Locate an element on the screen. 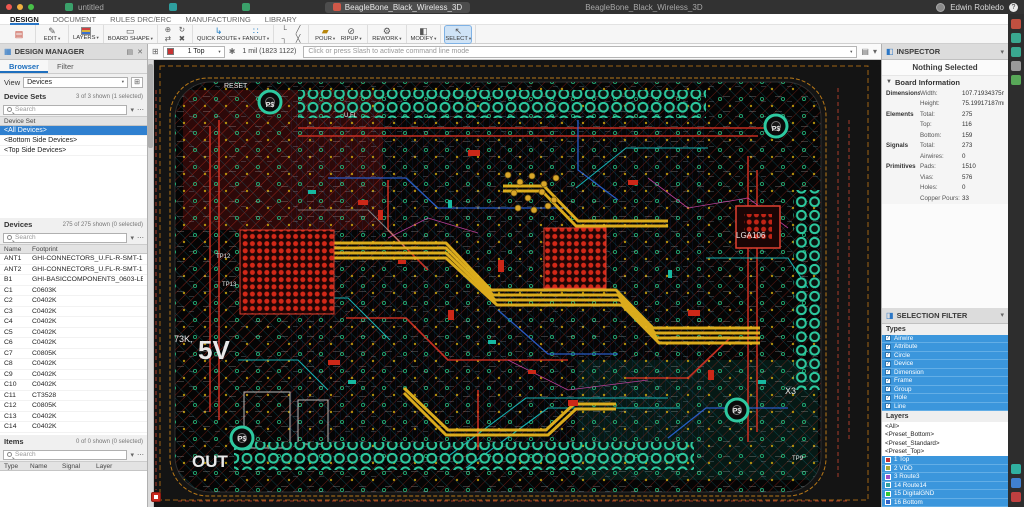 The image size is (1024, 507). edit-button: ✎ EDIT ▾ is located at coordinates (52, 34).